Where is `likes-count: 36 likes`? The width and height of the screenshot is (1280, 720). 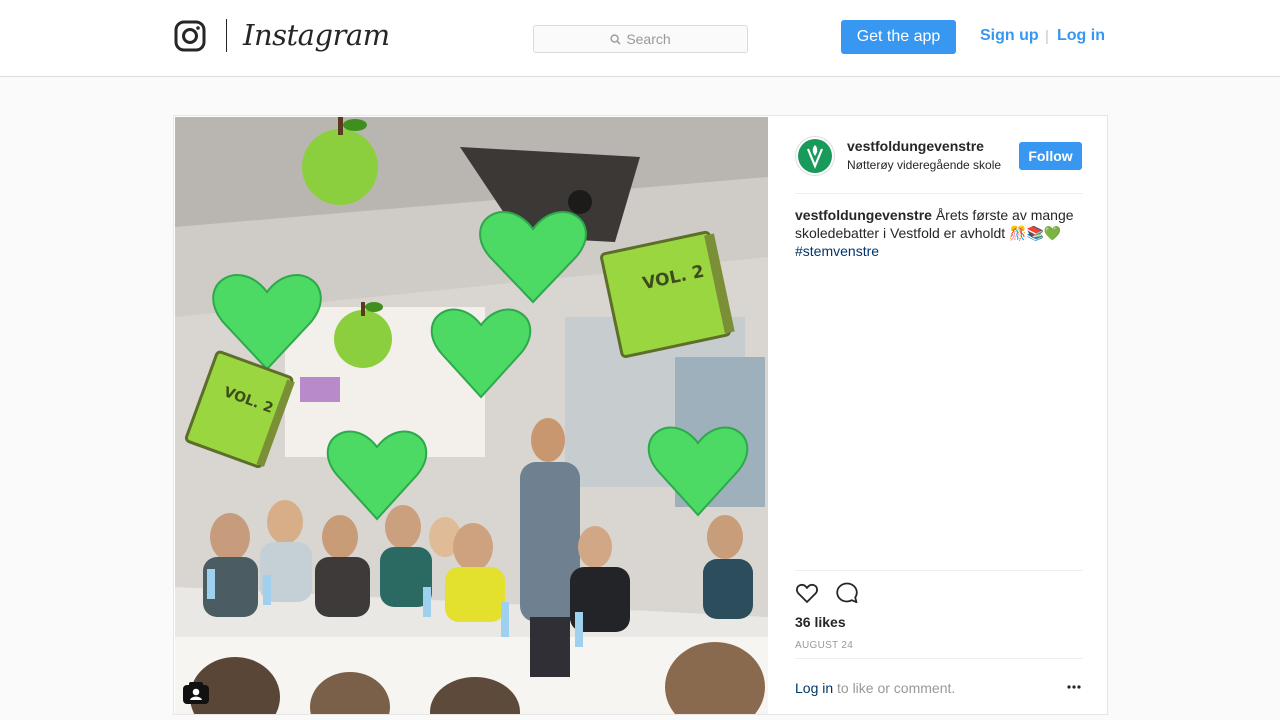 likes-count: 36 likes is located at coordinates (820, 622).